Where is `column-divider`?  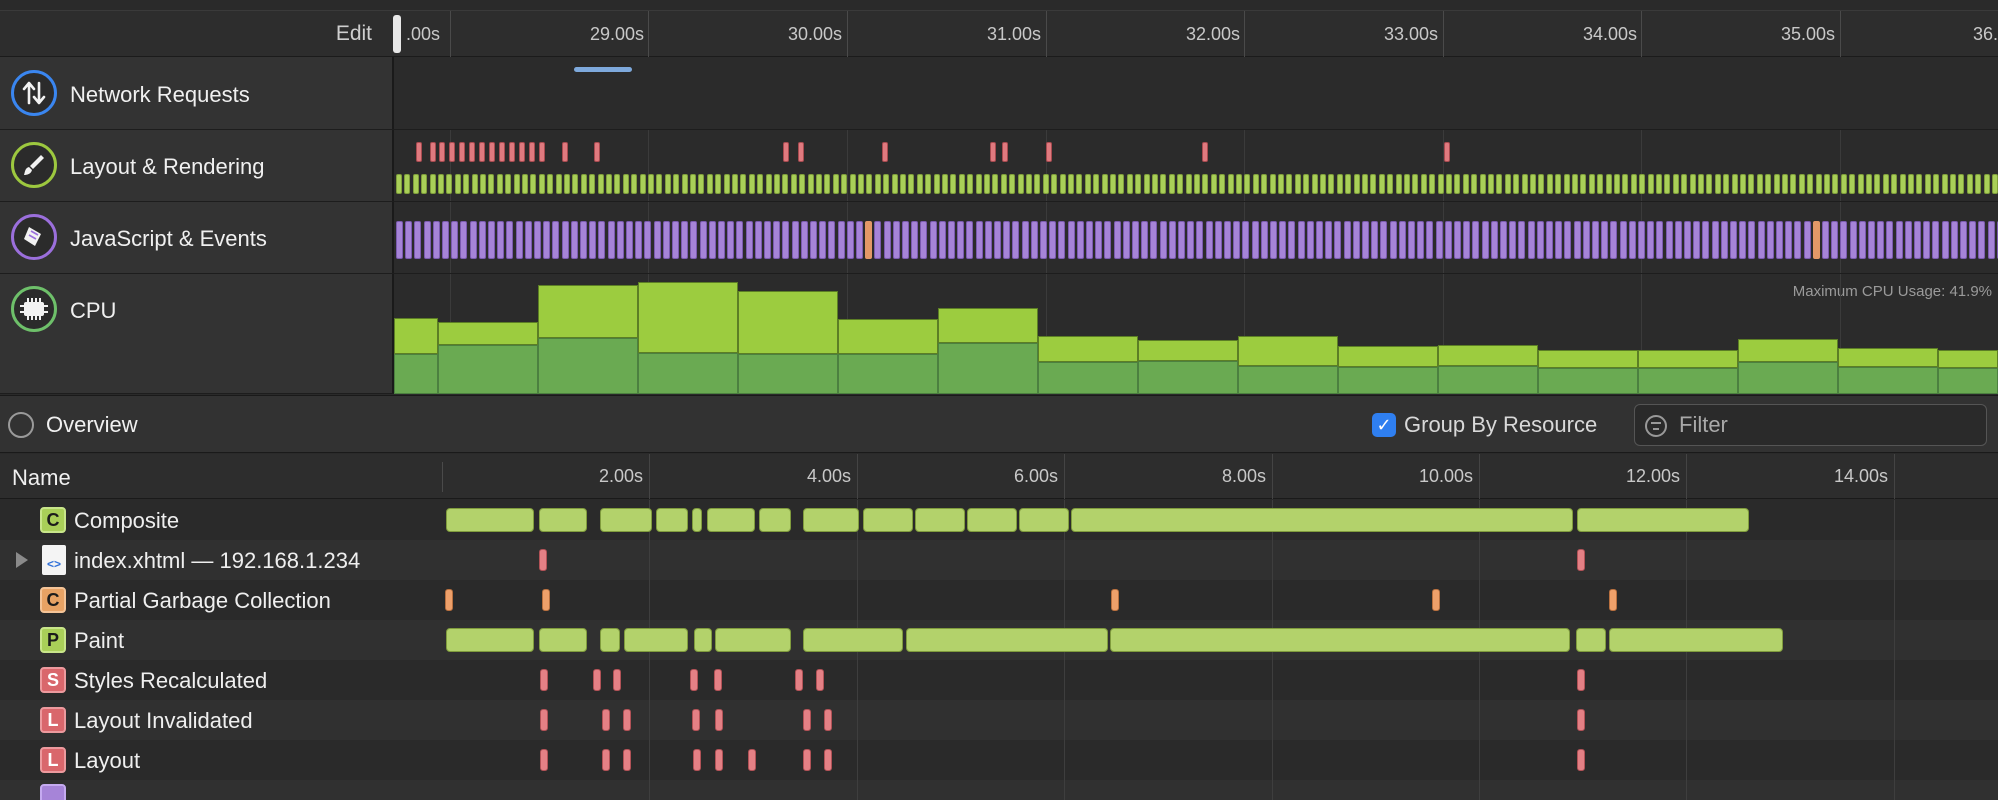
column-divider is located at coordinates (442, 477).